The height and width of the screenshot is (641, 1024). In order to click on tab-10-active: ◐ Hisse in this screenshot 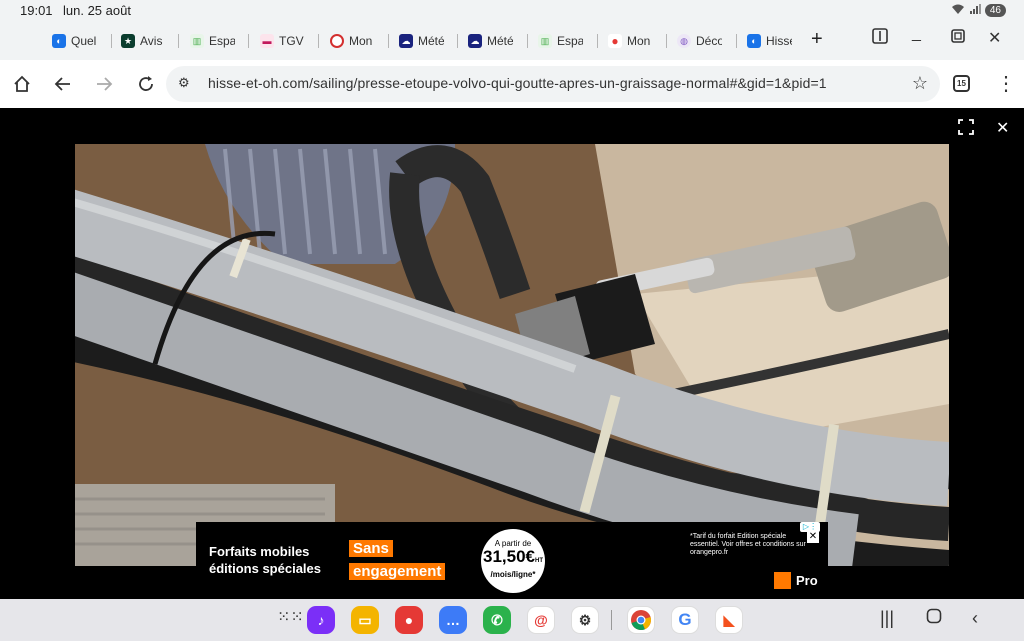, I will do `click(769, 41)`.